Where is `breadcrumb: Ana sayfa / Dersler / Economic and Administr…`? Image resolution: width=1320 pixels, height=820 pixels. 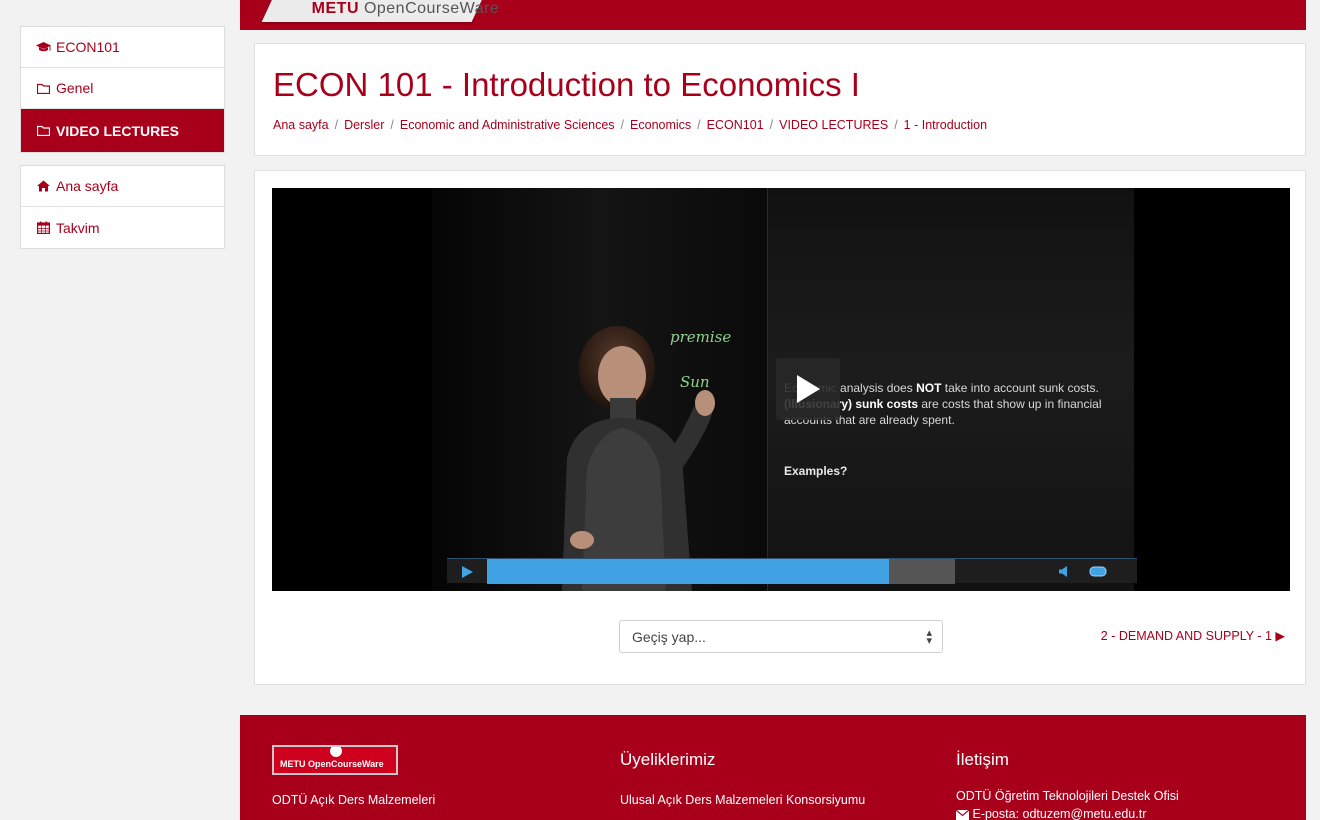 breadcrumb: Ana sayfa / Dersler / Economic and Administr… is located at coordinates (630, 125).